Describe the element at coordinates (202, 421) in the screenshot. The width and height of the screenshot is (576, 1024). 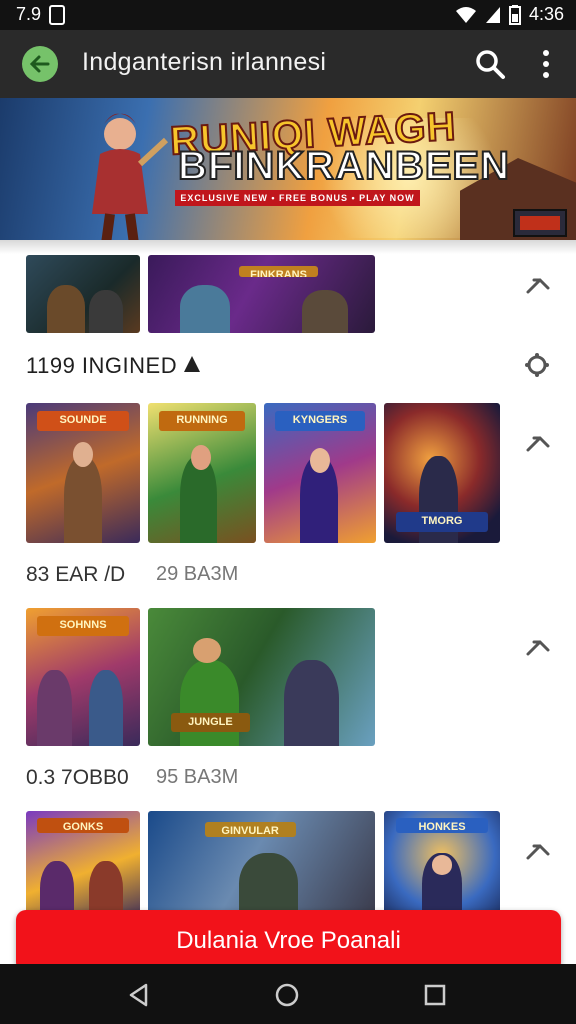
I see `thumb-logo: RUNNING` at that location.